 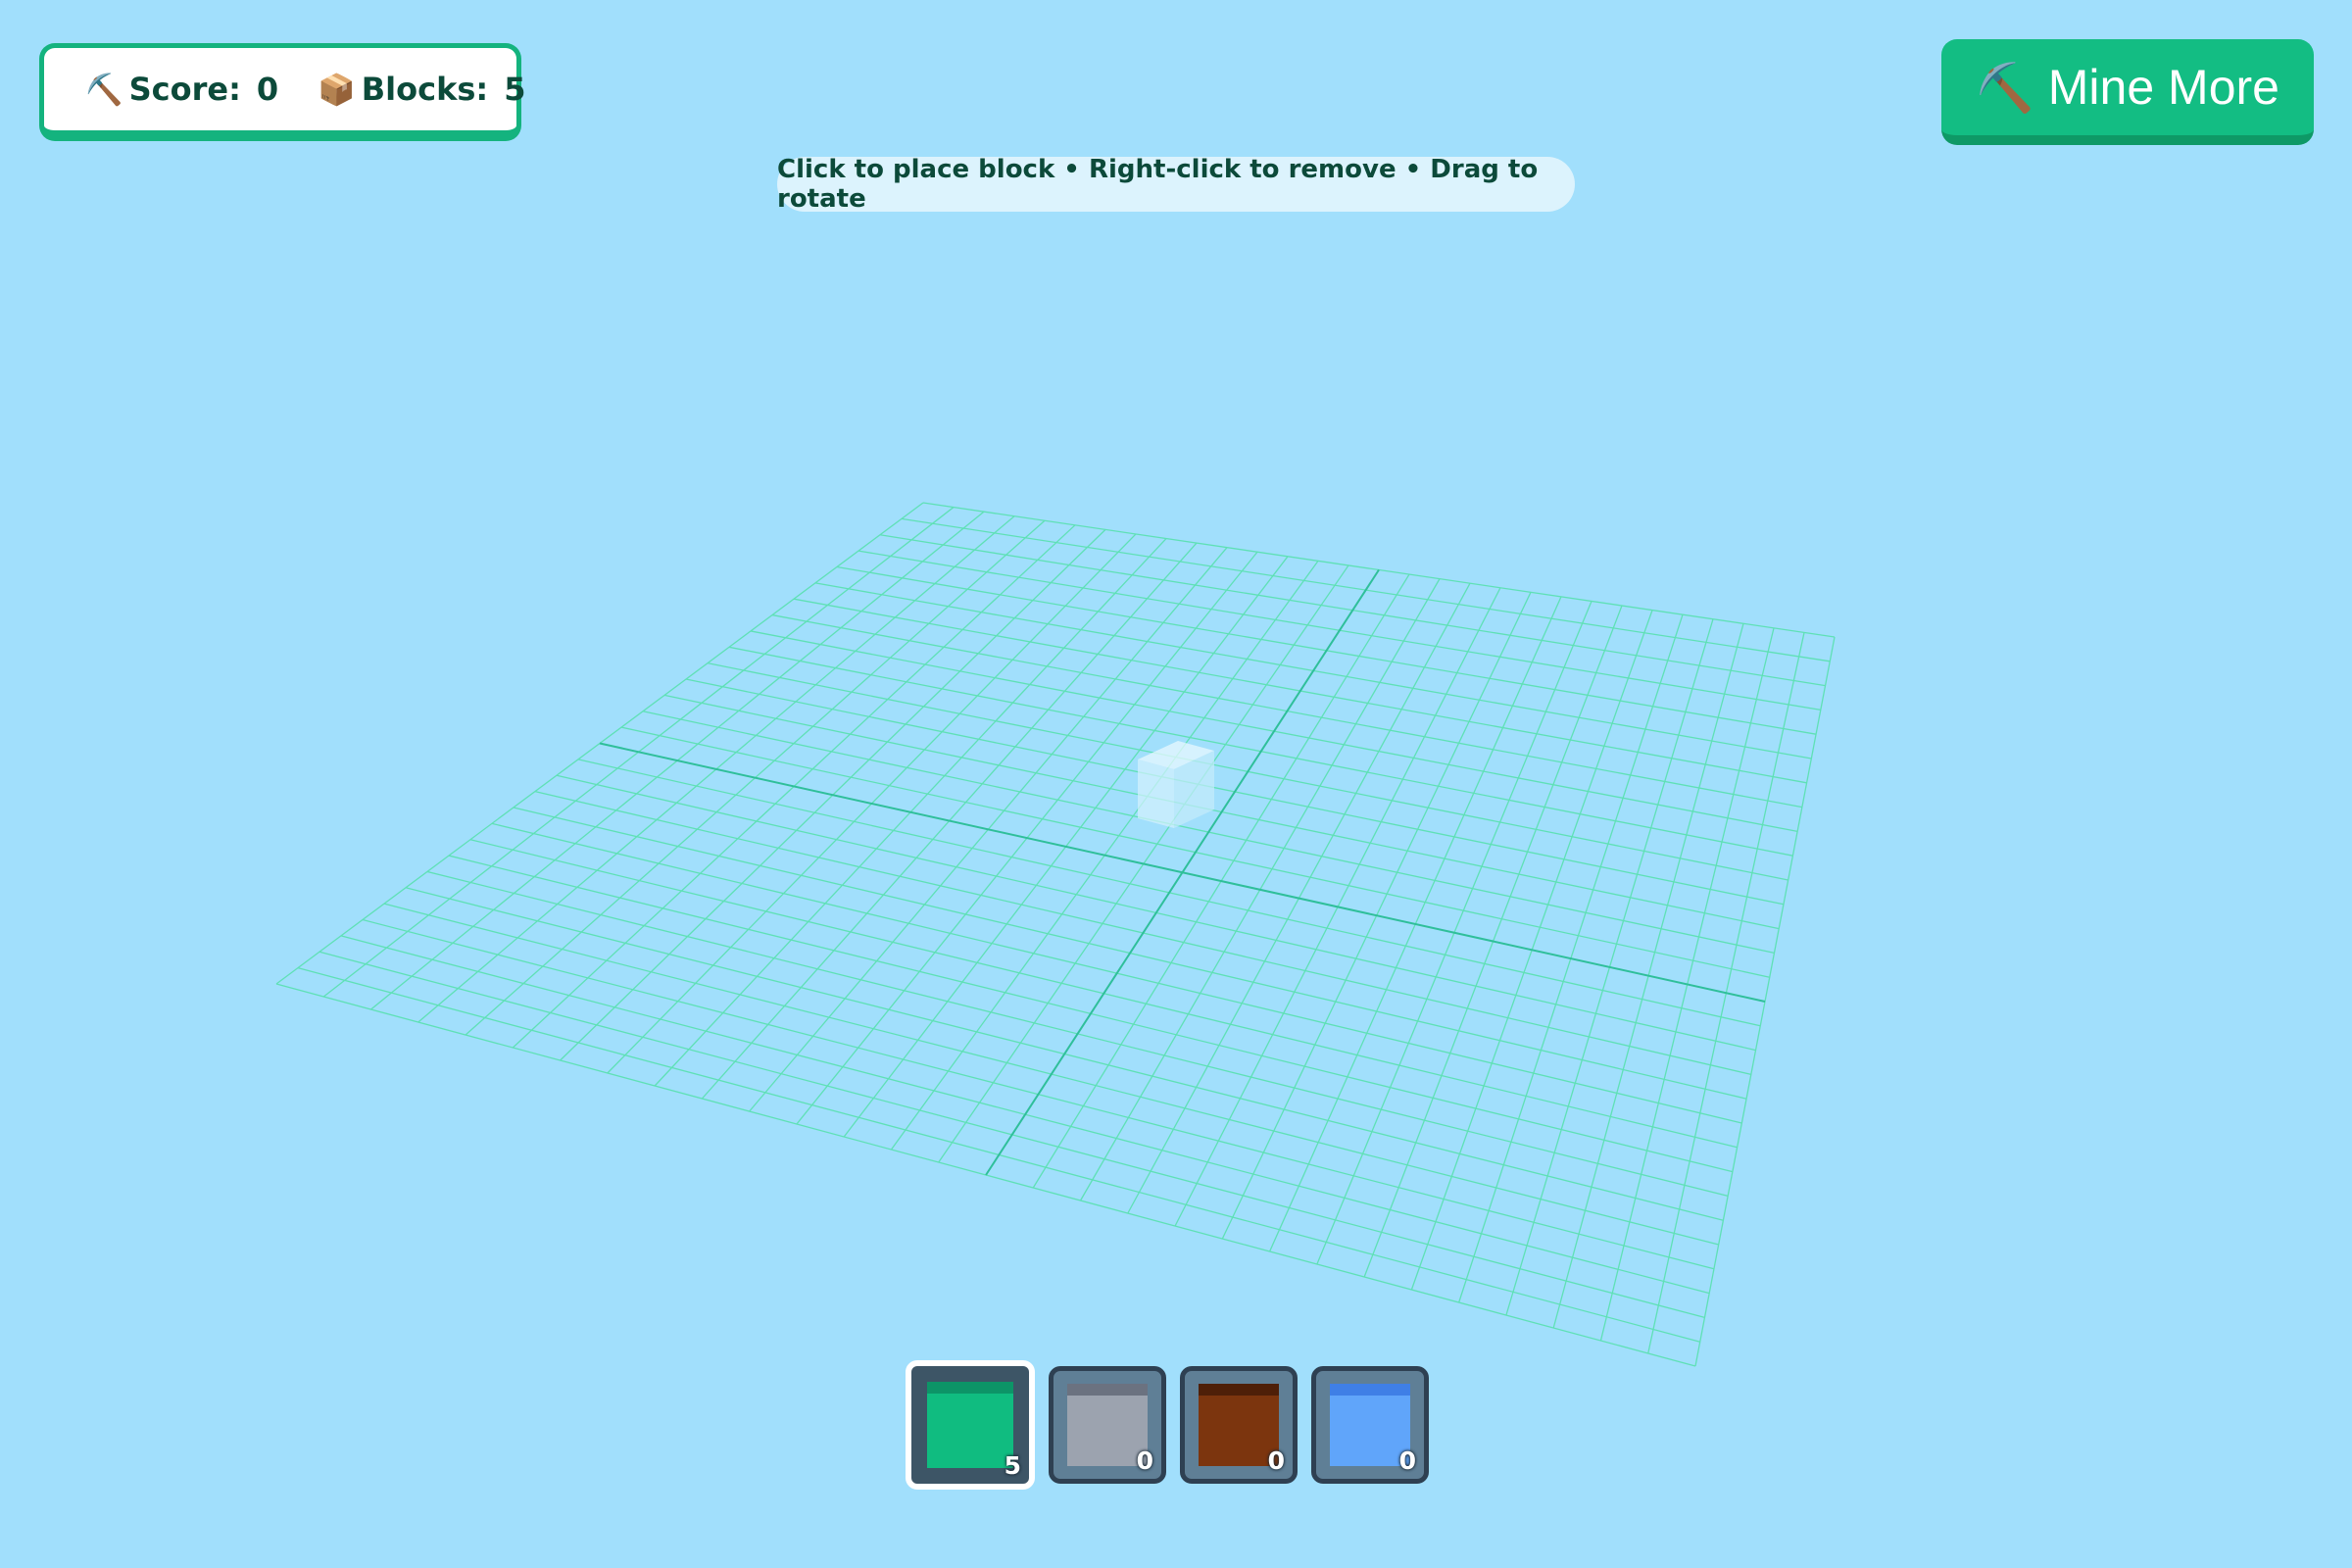 I want to click on blocks-value: 5, so click(x=515, y=89).